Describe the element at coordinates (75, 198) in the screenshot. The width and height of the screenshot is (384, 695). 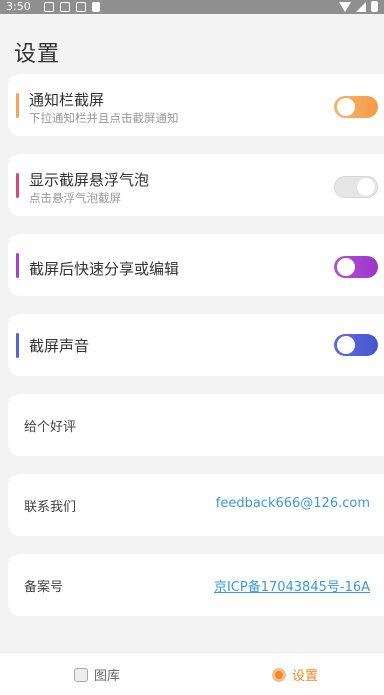
I see `setting-subtitle: 点击悬浮气泡截屏` at that location.